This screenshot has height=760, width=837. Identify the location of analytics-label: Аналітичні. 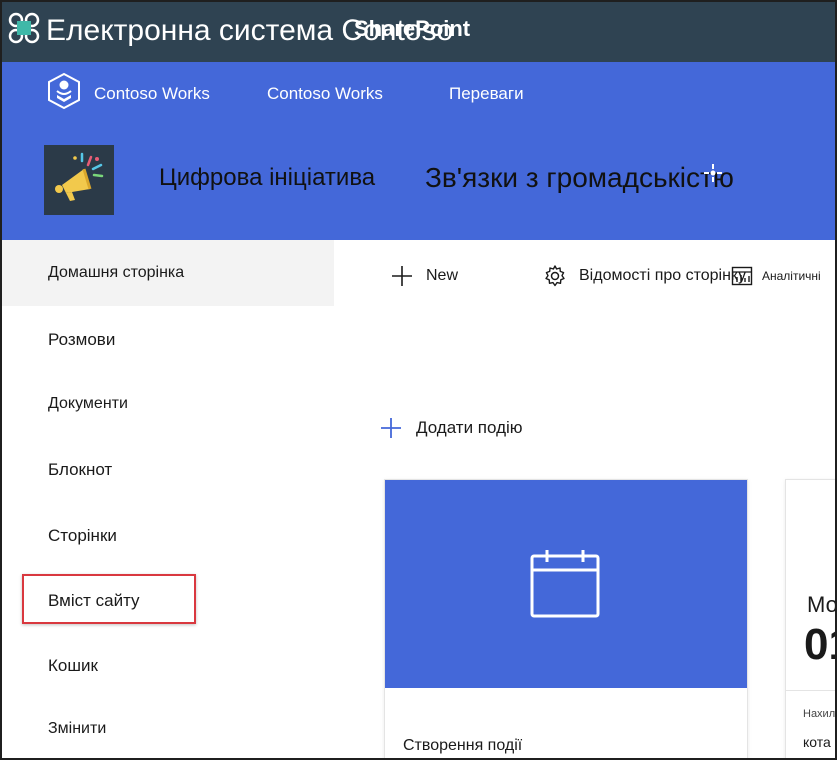
(791, 276).